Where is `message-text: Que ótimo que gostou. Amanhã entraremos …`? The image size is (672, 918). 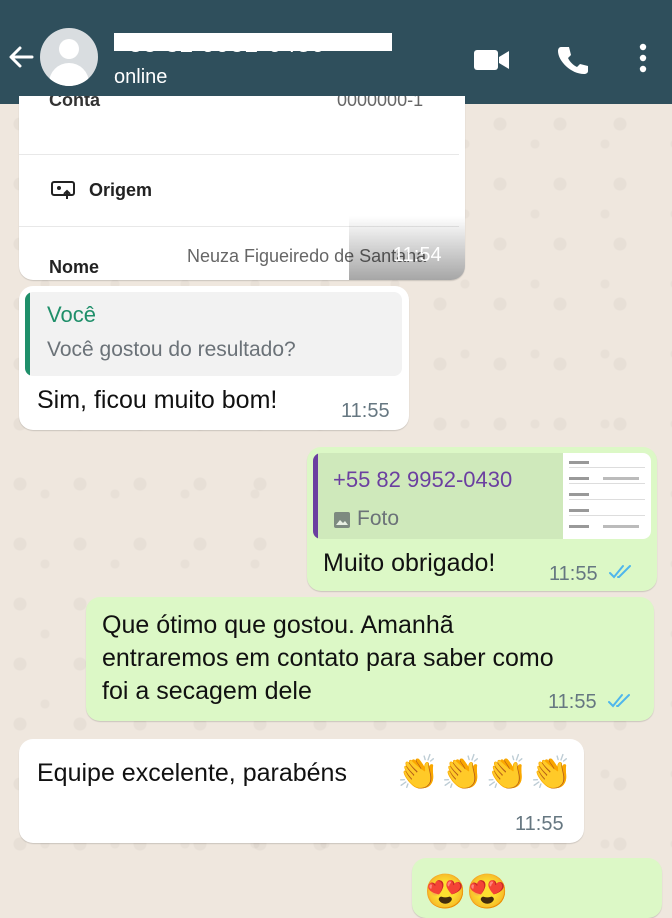
message-text: Que ótimo que gostou. Amanhã entraremos … is located at coordinates (328, 658).